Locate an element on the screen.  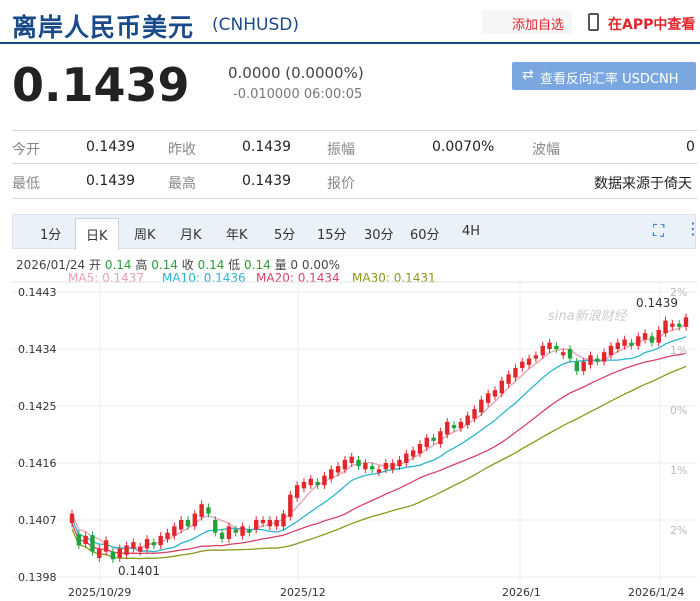
y-tick-label: 0.1398 is located at coordinates (37, 577).